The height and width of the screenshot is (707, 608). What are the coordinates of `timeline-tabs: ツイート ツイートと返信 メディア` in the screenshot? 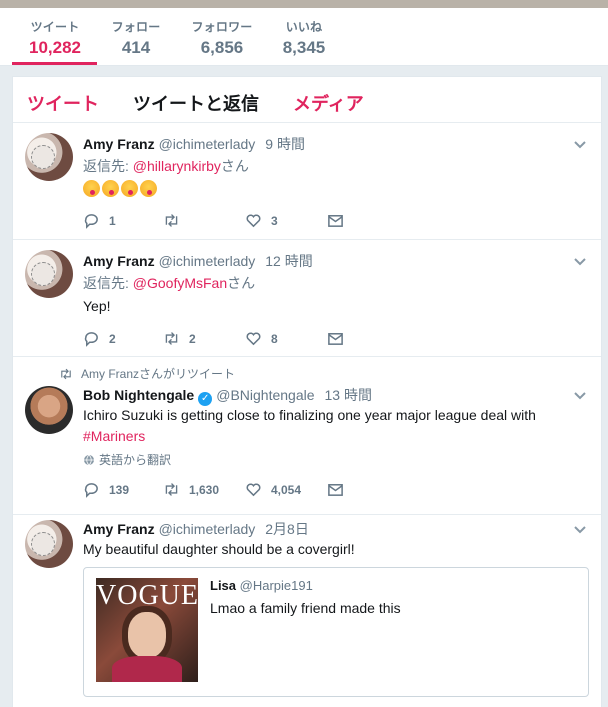 It's located at (307, 100).